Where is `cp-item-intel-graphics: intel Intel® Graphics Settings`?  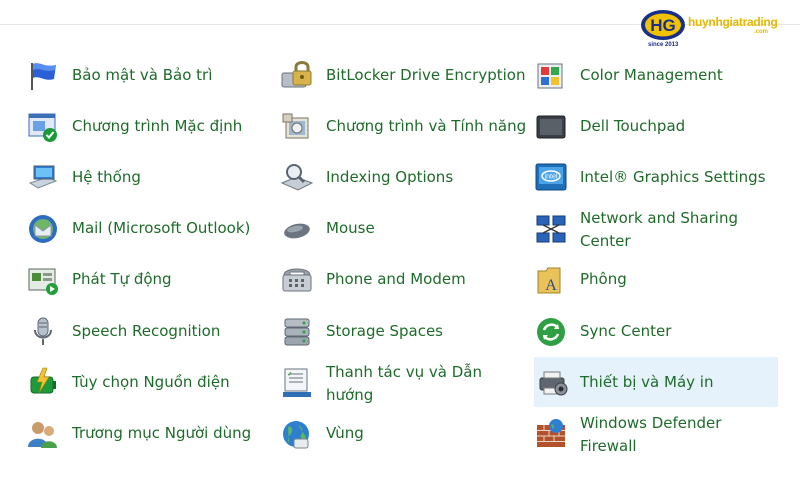 cp-item-intel-graphics: intel Intel® Graphics Settings is located at coordinates (656, 177).